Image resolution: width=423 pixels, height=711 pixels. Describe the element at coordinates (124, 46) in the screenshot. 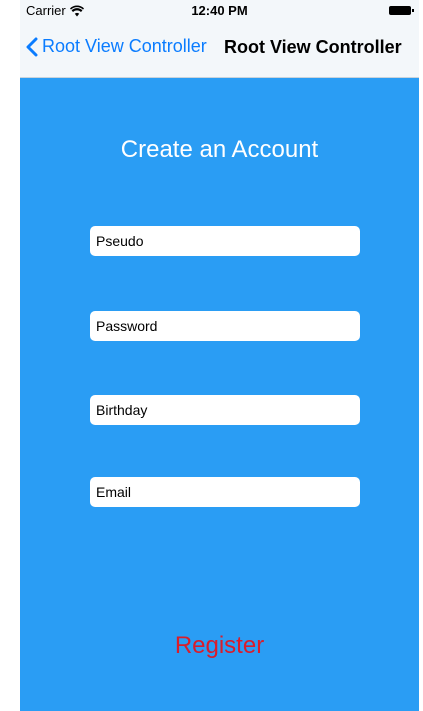

I see `back-button-label: Root View Controller` at that location.